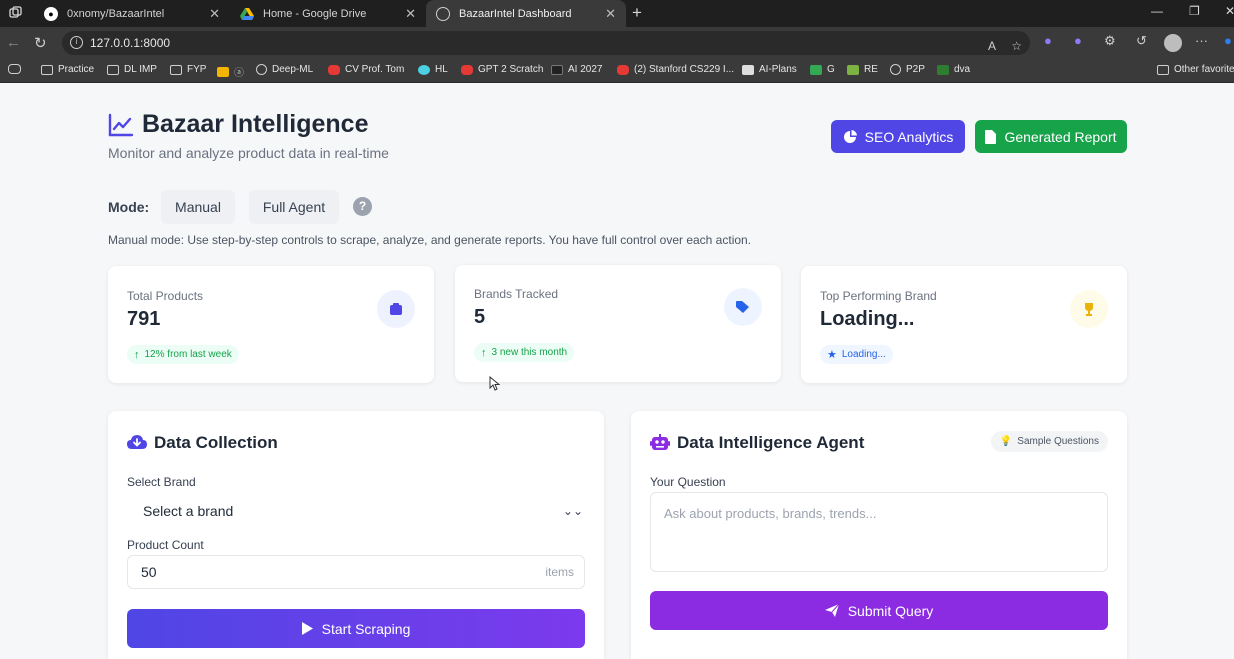 The height and width of the screenshot is (659, 1234). I want to click on bookmark-dva: dva, so click(953, 69).